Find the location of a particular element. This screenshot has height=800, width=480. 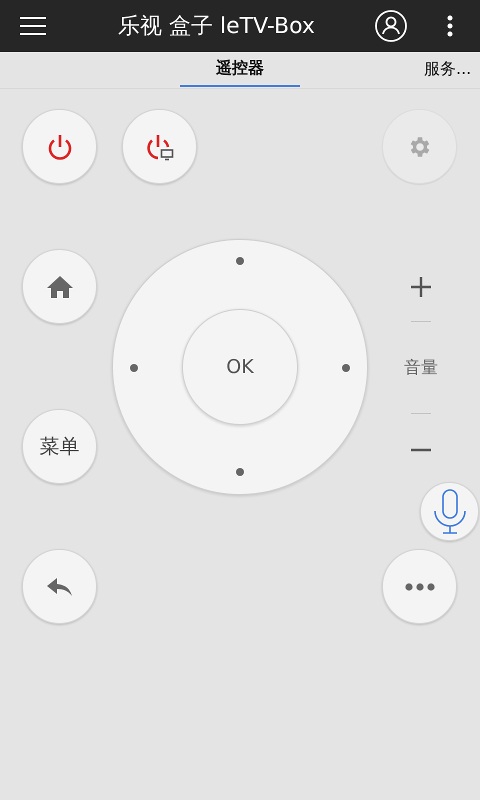

home-icon is located at coordinates (59, 286).